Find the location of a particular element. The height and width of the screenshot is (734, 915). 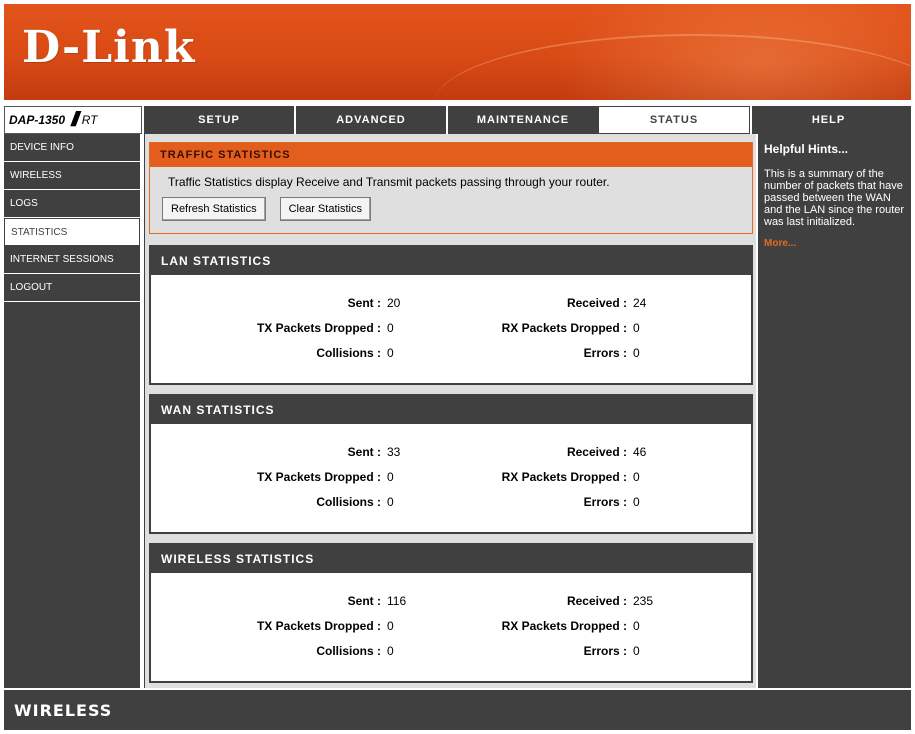

model-slashes: /// is located at coordinates (75, 119).